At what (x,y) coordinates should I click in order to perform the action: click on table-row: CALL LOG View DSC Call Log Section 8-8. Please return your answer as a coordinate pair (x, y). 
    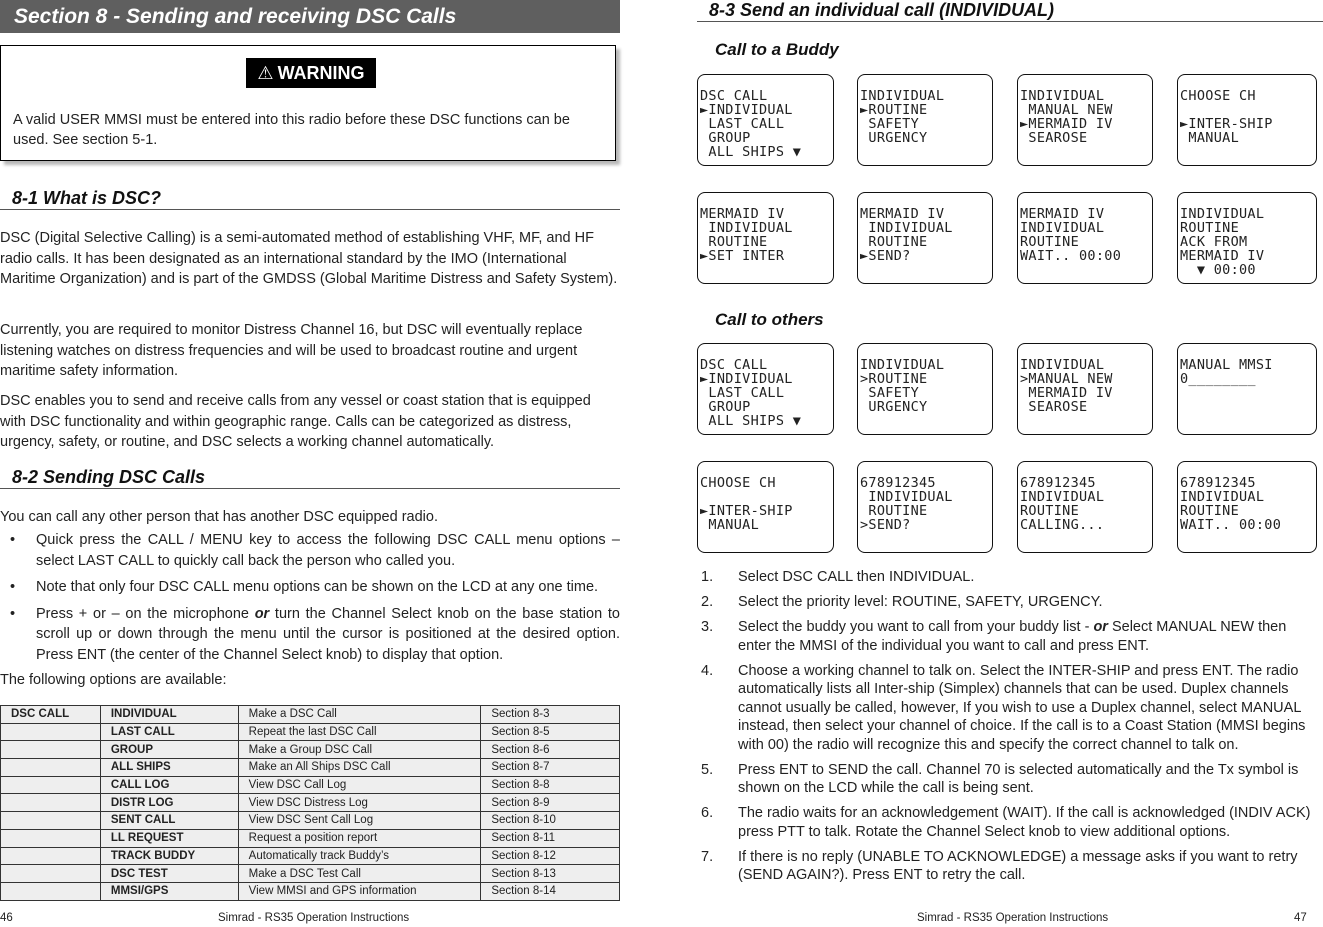
    Looking at the image, I should click on (310, 785).